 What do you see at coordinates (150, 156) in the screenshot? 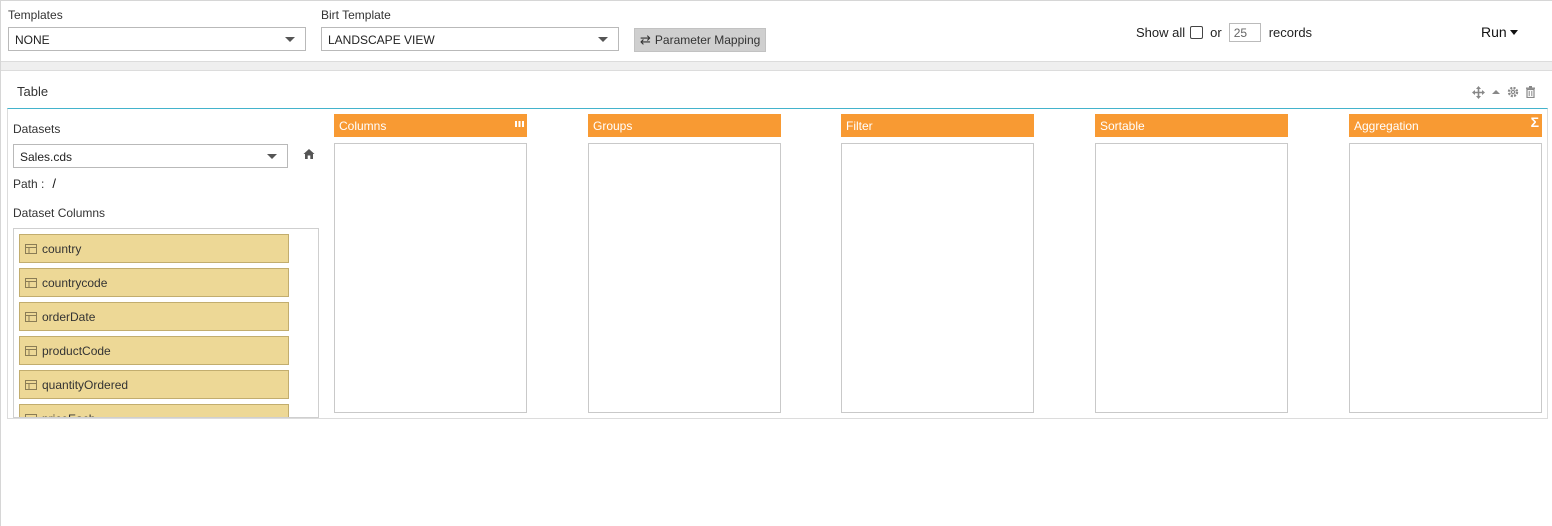
I see `dataset-select: Sales.cds` at bounding box center [150, 156].